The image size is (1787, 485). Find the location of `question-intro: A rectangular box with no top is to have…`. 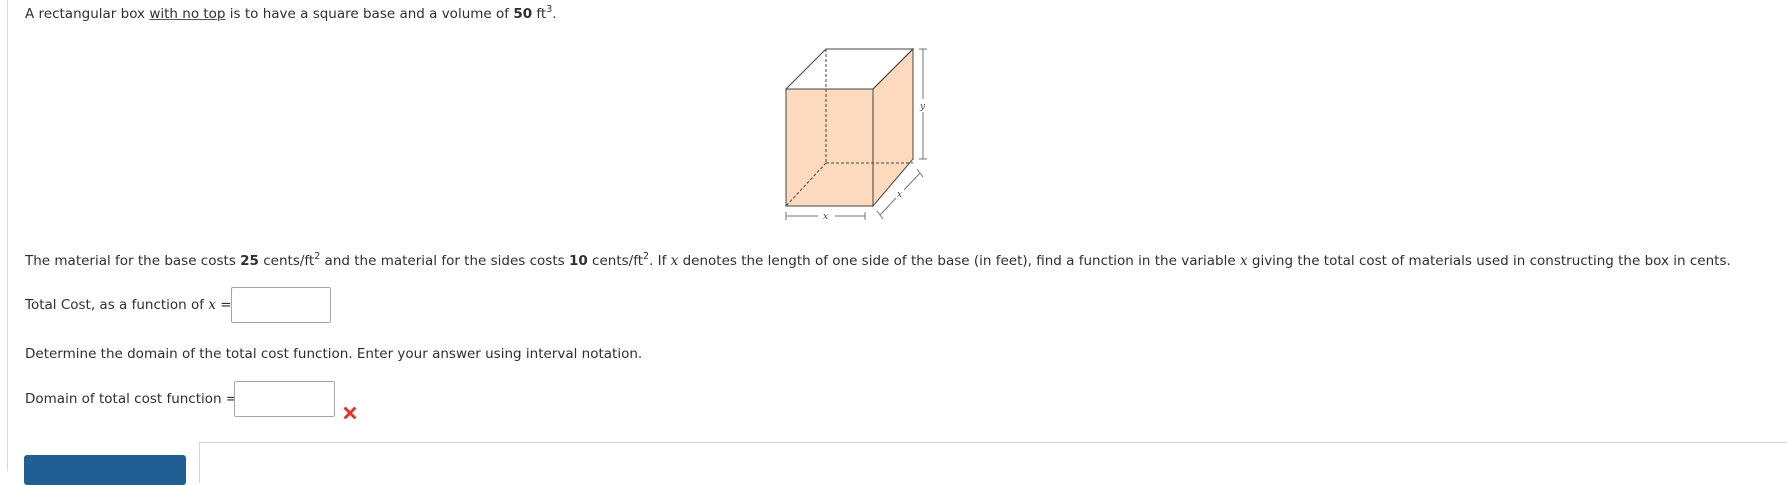

question-intro: A rectangular box with no top is to have… is located at coordinates (291, 13).